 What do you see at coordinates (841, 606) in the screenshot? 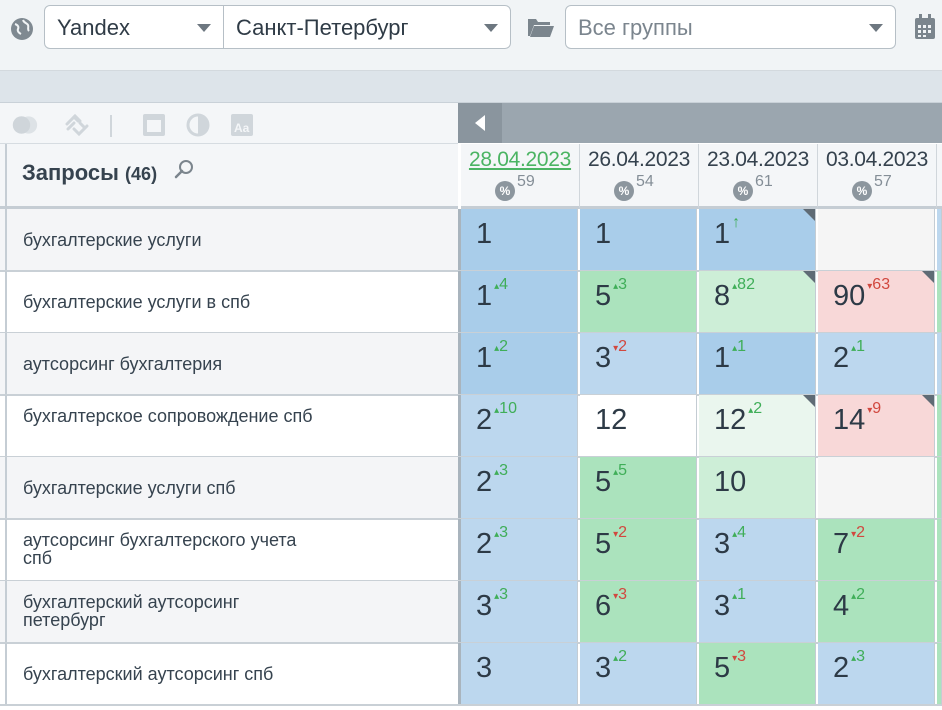
I see `position-number: 4` at bounding box center [841, 606].